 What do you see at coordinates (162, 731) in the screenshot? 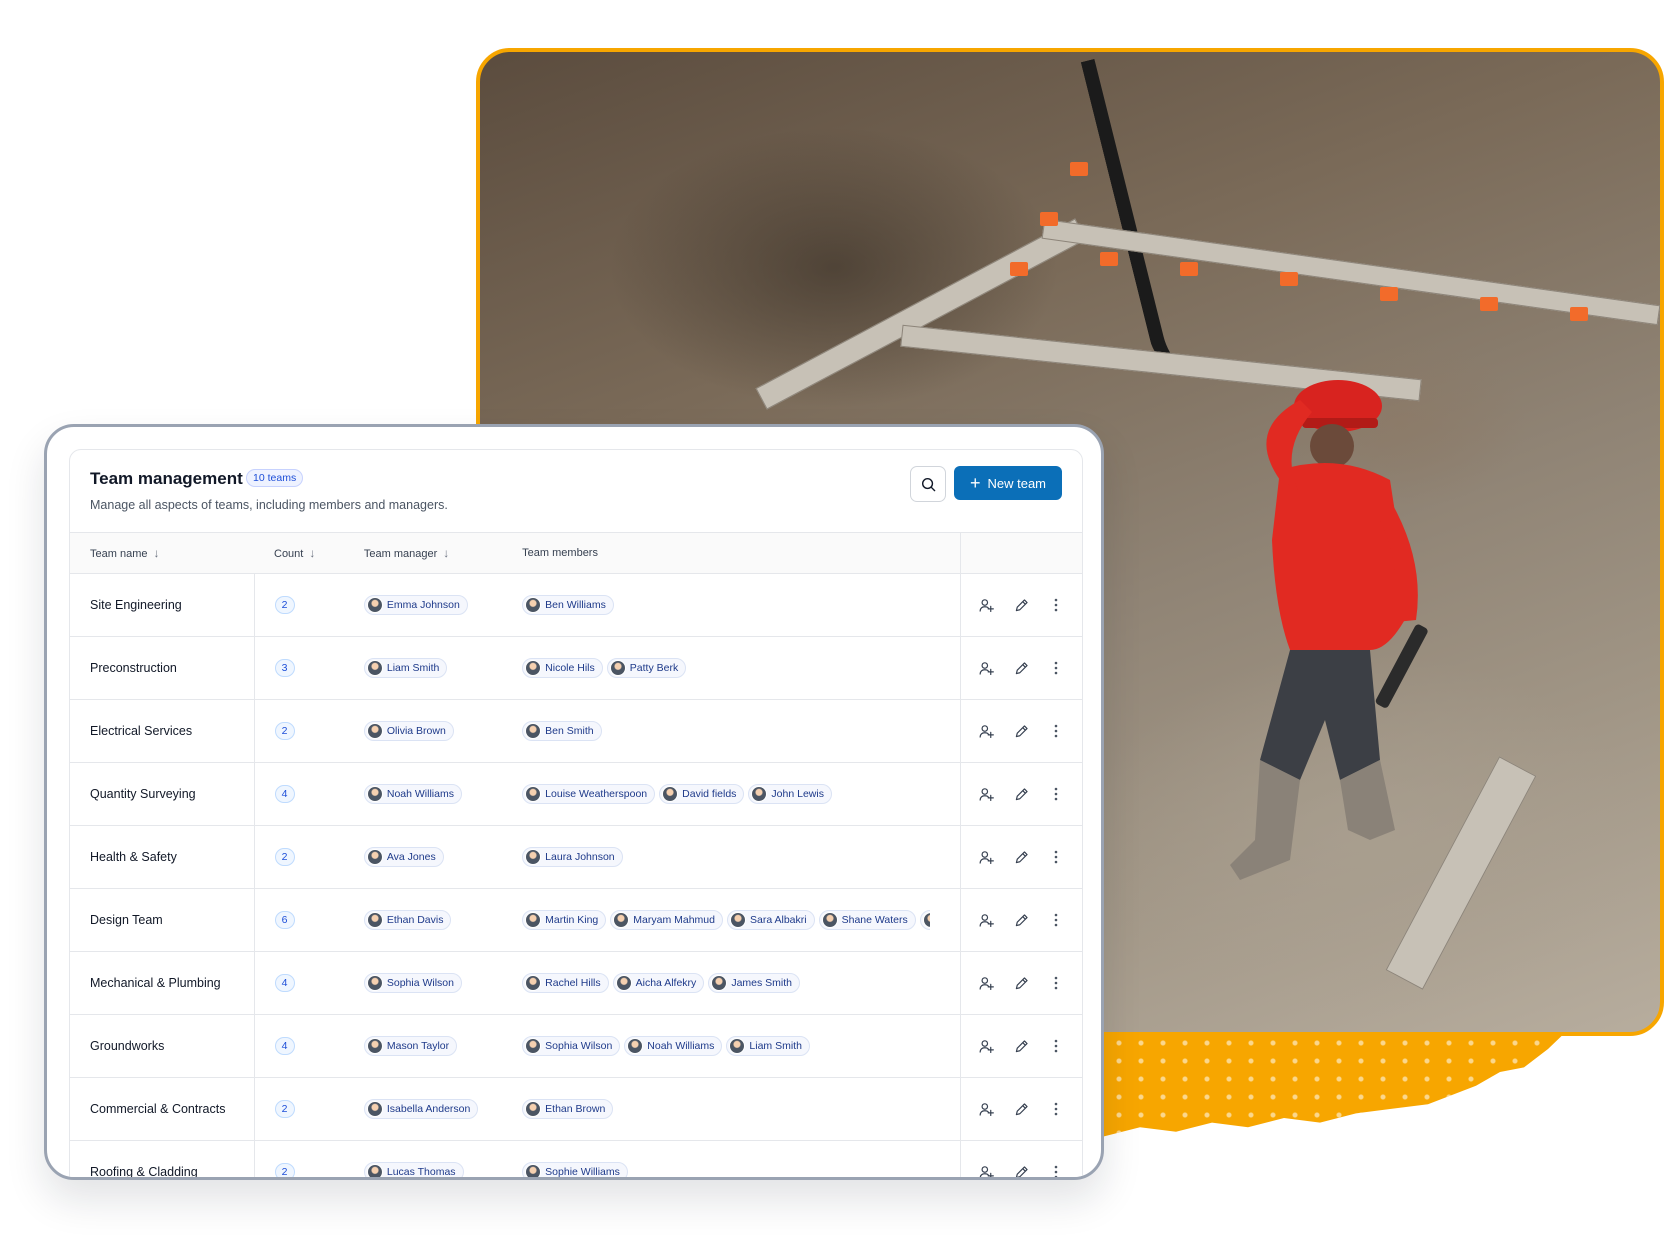
I see `team-name-cell: Electrical Services` at bounding box center [162, 731].